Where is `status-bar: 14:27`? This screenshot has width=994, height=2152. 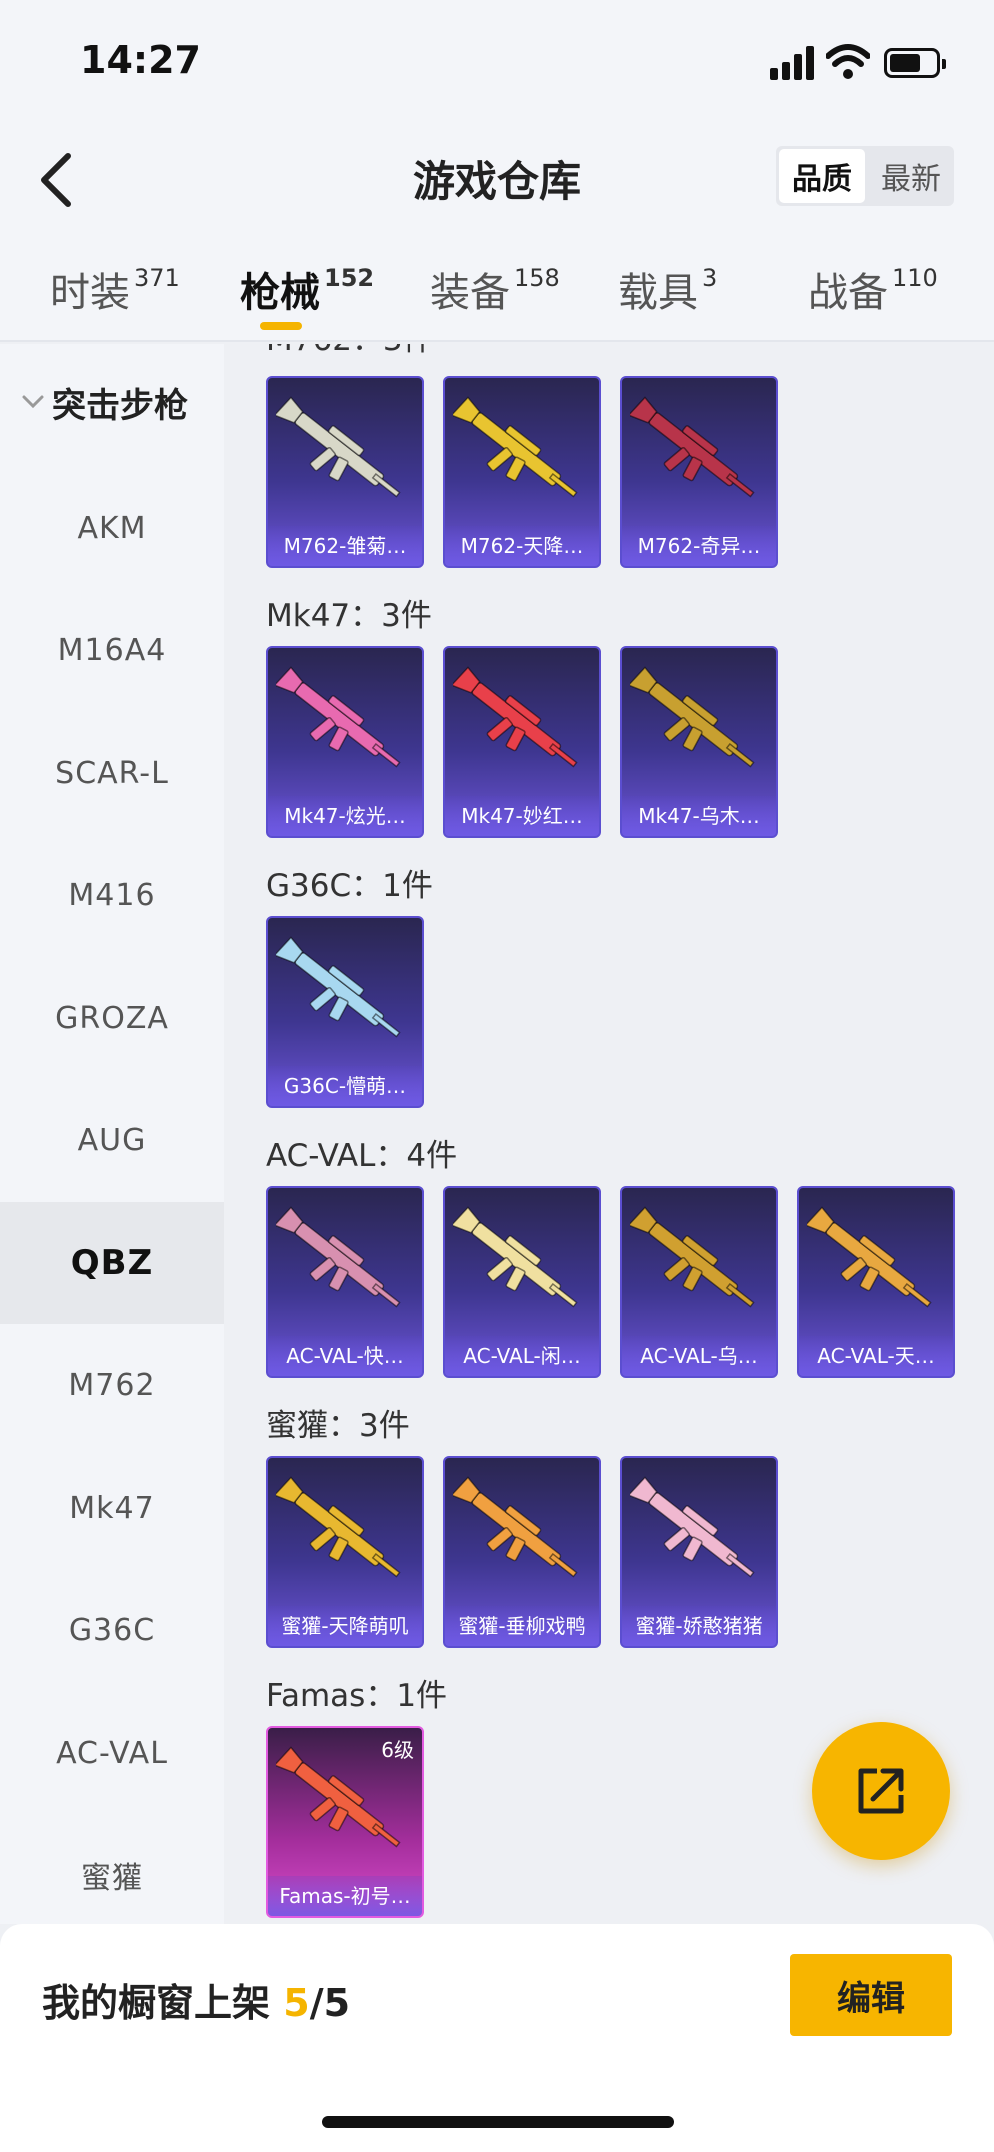 status-bar: 14:27 is located at coordinates (497, 60).